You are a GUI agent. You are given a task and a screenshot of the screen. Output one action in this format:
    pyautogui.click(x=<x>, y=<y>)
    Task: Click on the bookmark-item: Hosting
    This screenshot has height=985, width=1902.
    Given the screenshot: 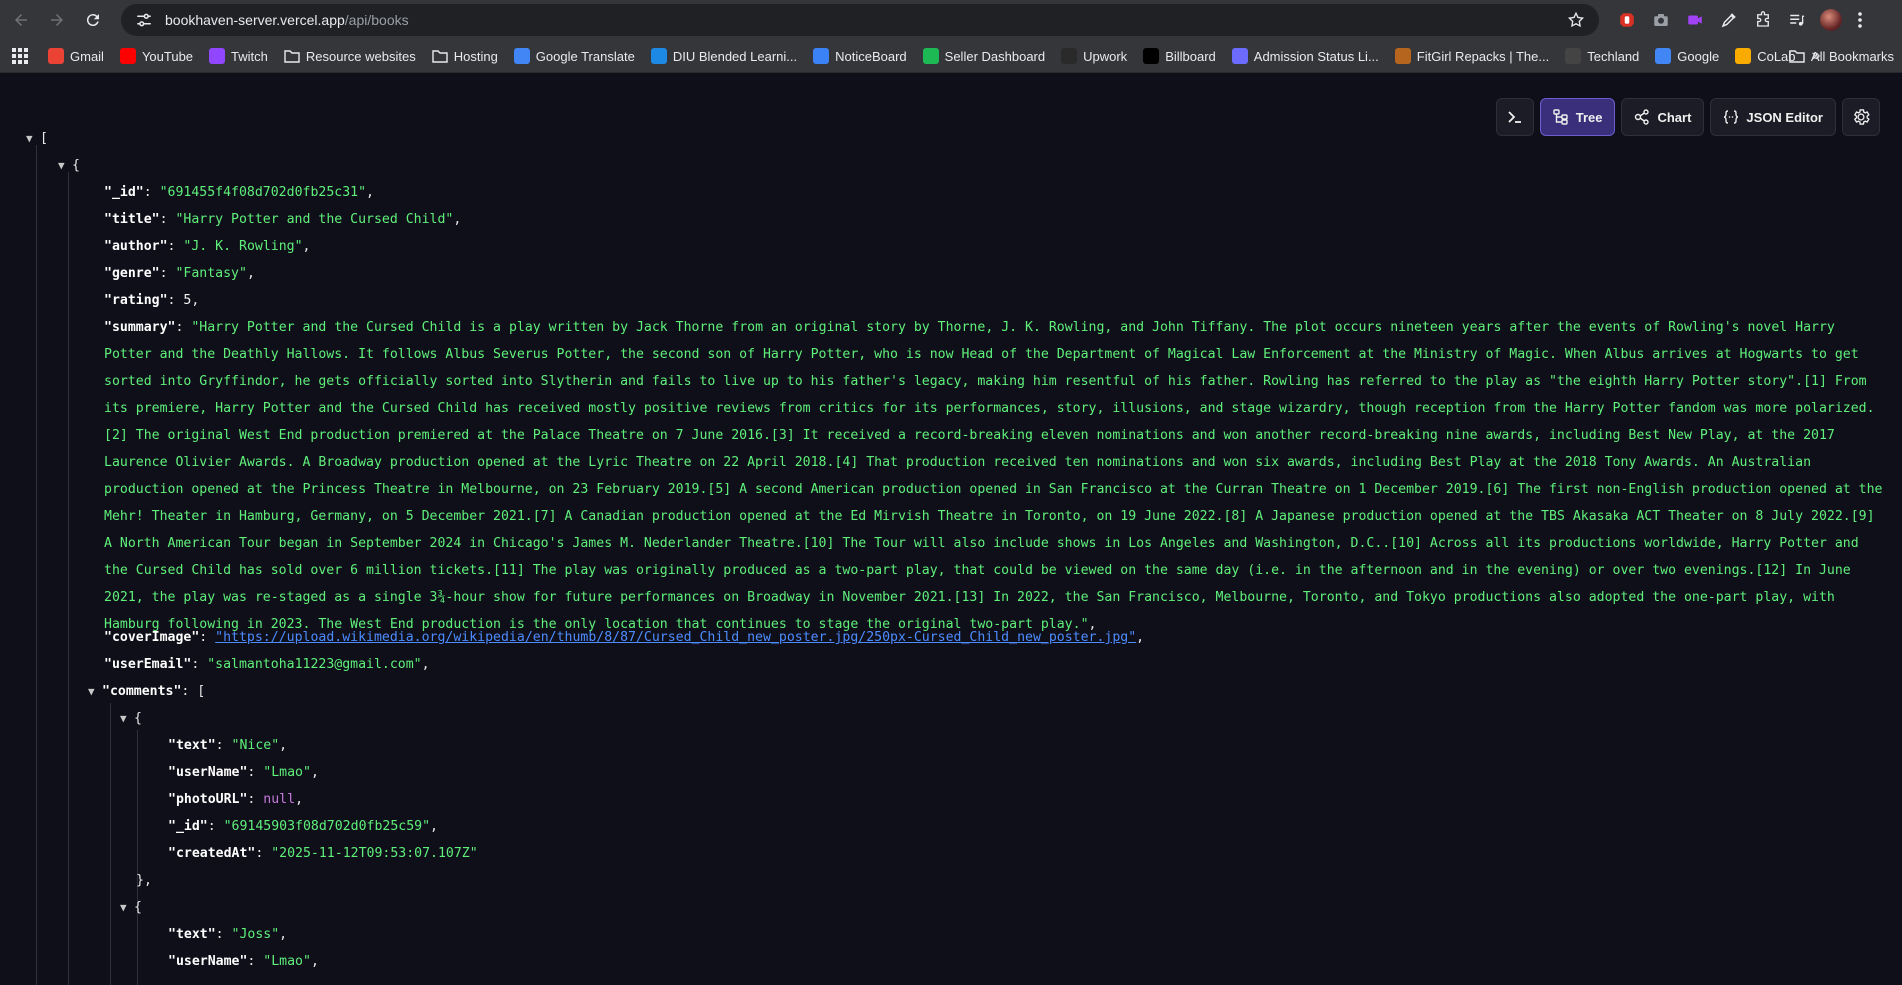 What is the action you would take?
    pyautogui.click(x=465, y=56)
    